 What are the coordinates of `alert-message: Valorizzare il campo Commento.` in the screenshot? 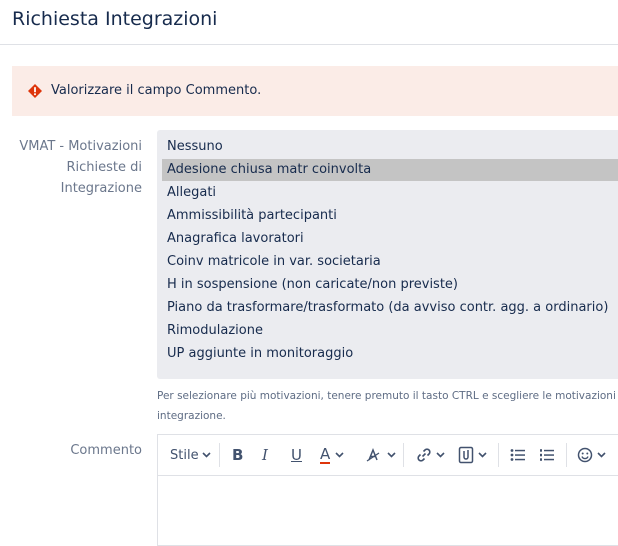 It's located at (156, 90).